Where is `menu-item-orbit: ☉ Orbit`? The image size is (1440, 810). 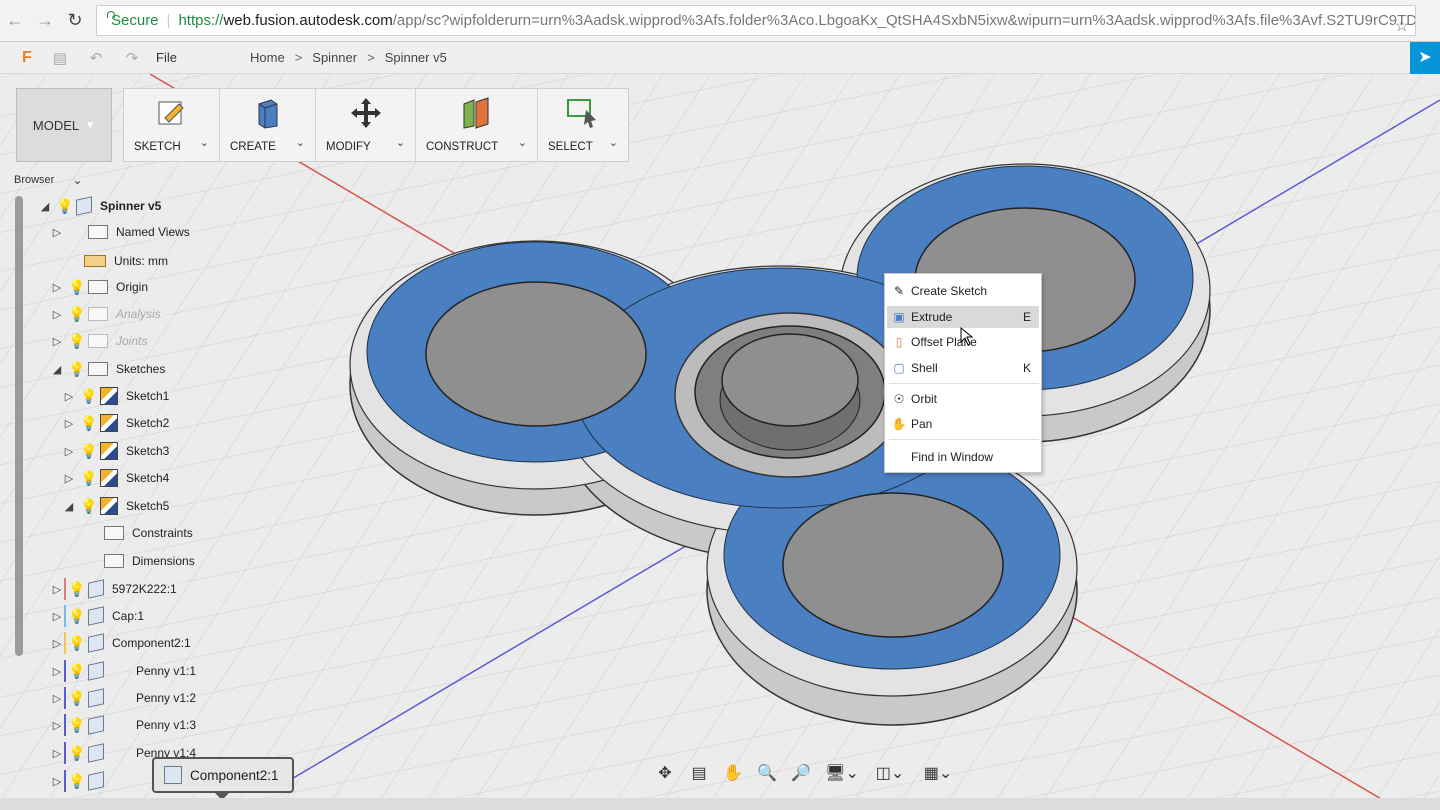
menu-item-orbit: ☉ Orbit is located at coordinates (963, 399).